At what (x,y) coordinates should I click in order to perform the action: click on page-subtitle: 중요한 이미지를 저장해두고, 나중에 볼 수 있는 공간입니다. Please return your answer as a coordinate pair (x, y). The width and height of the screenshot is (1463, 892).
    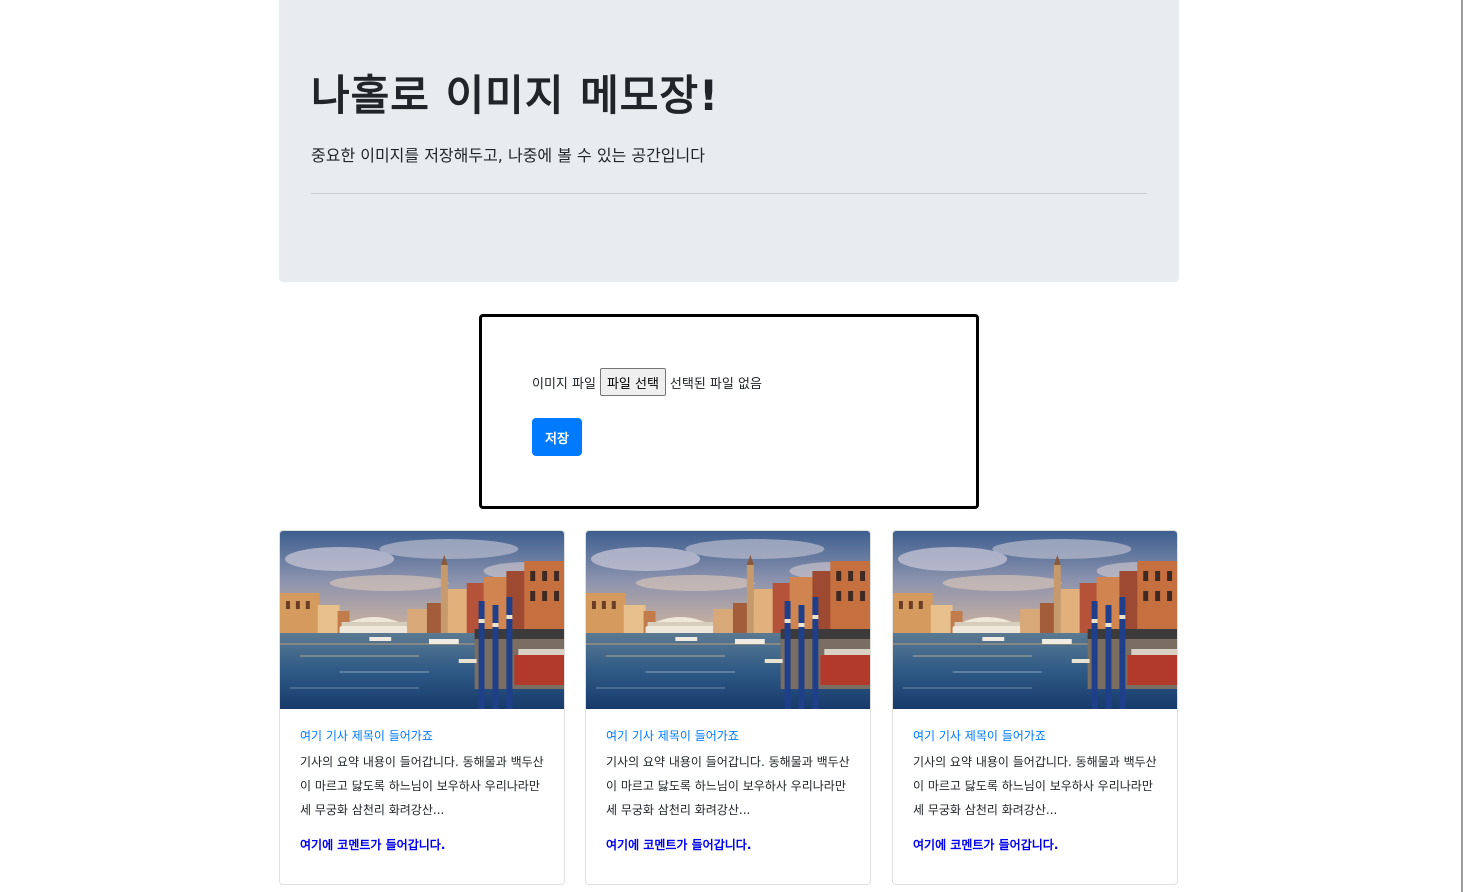
    Looking at the image, I should click on (508, 155).